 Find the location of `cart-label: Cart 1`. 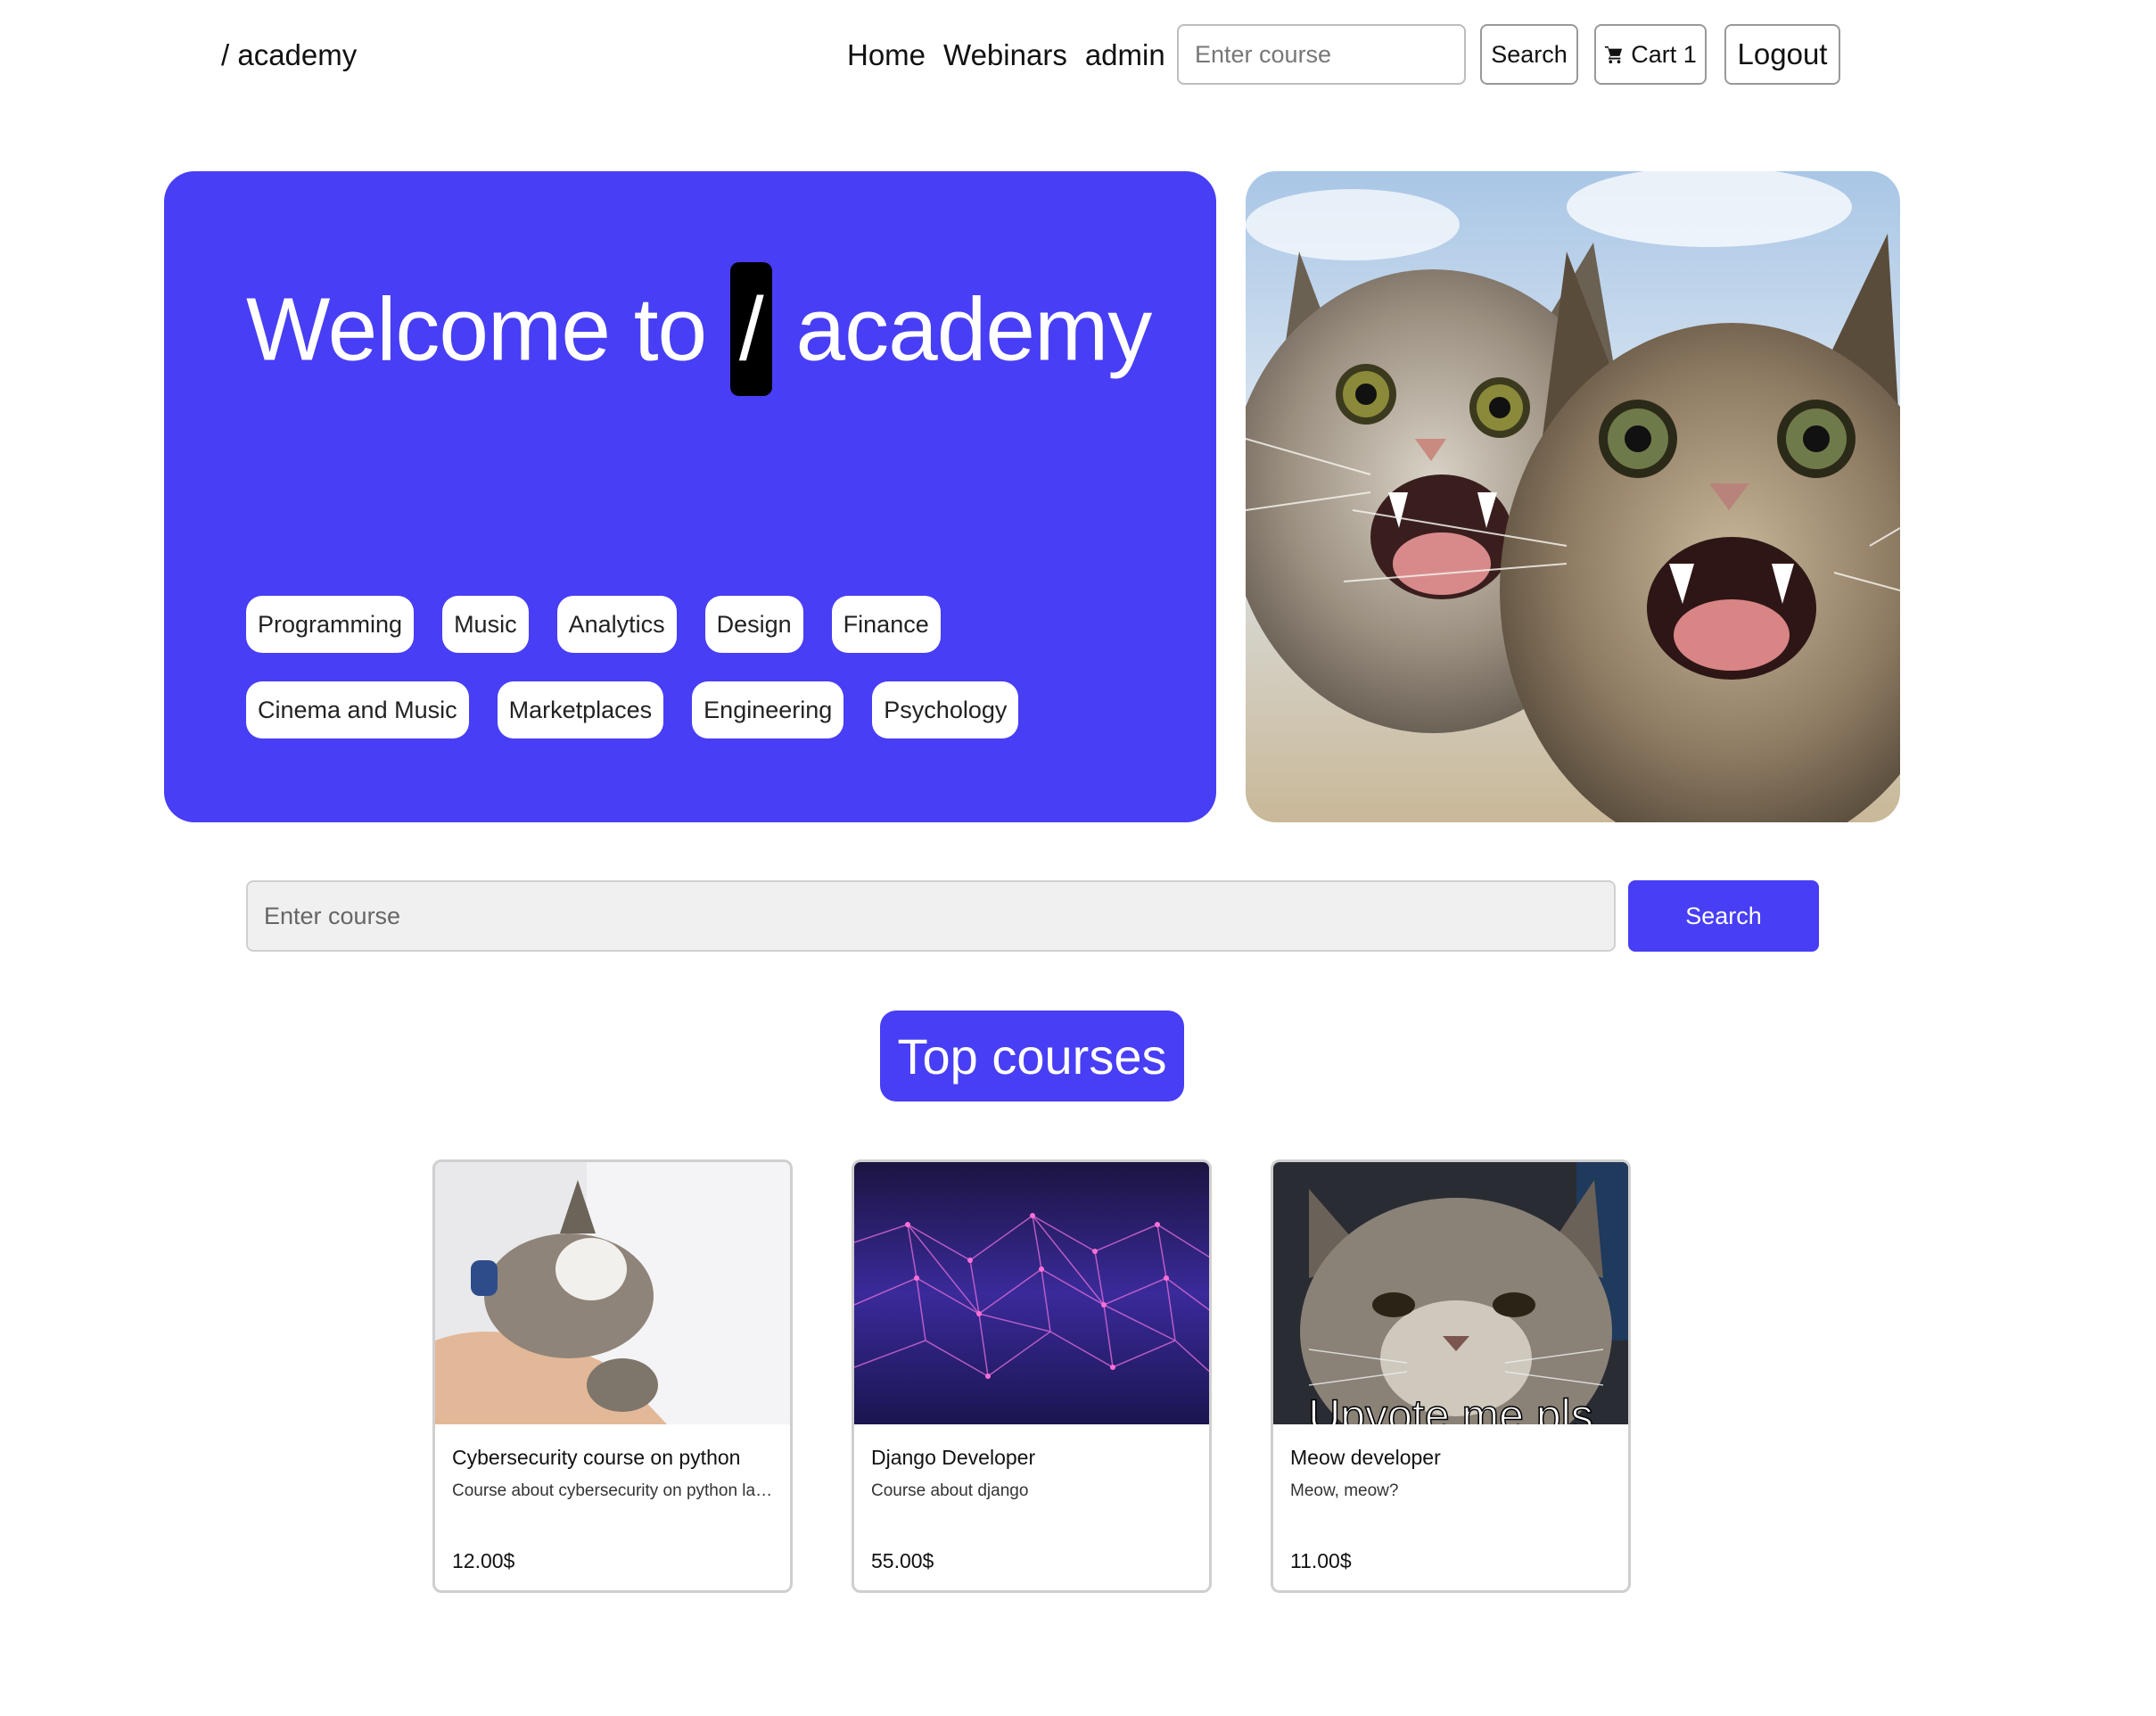

cart-label: Cart 1 is located at coordinates (1664, 54).